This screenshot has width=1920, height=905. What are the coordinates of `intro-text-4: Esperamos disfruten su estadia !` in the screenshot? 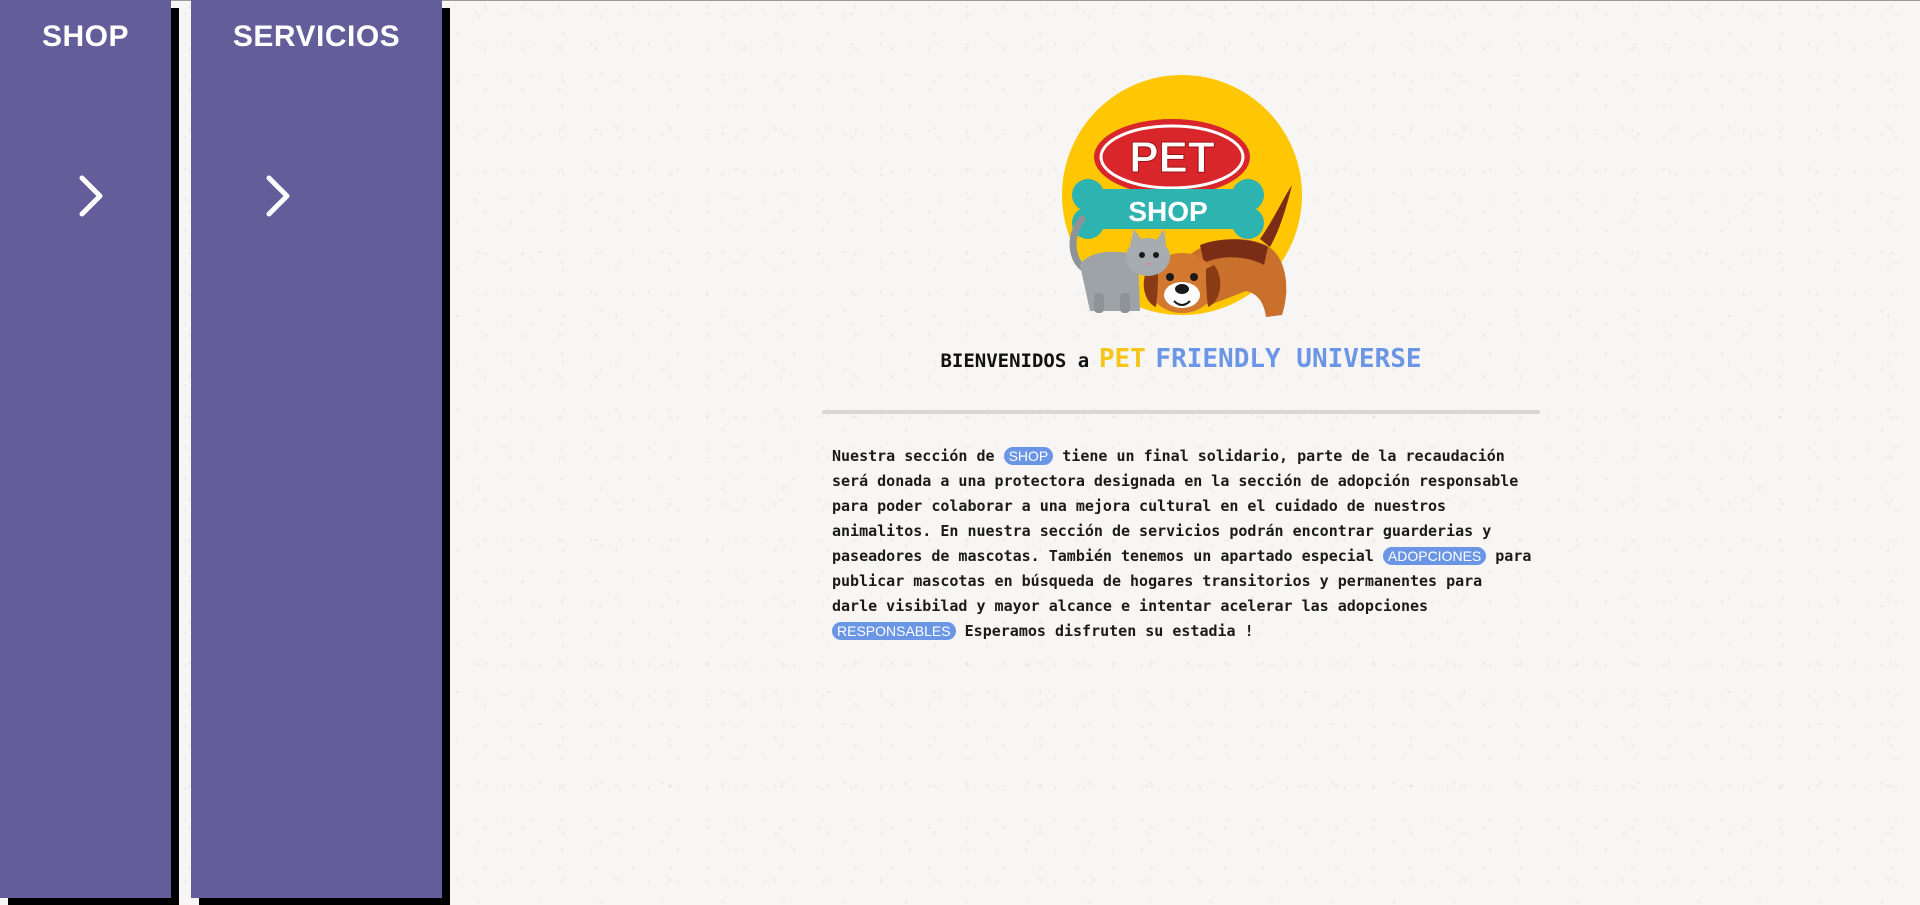 It's located at (1104, 631).